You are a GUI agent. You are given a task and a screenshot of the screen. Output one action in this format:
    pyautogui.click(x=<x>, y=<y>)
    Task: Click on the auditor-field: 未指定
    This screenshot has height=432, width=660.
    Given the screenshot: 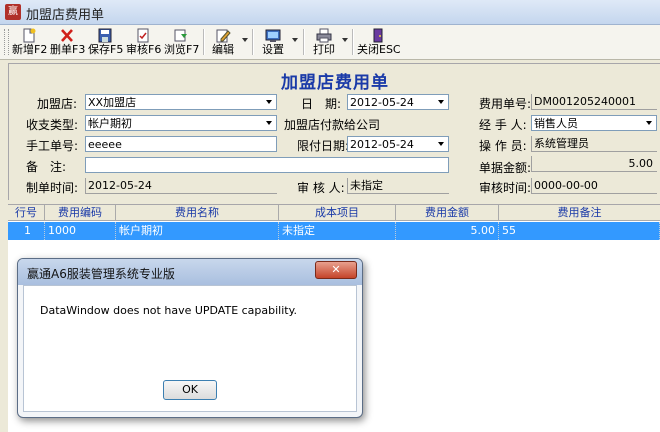 What is the action you would take?
    pyautogui.click(x=398, y=186)
    